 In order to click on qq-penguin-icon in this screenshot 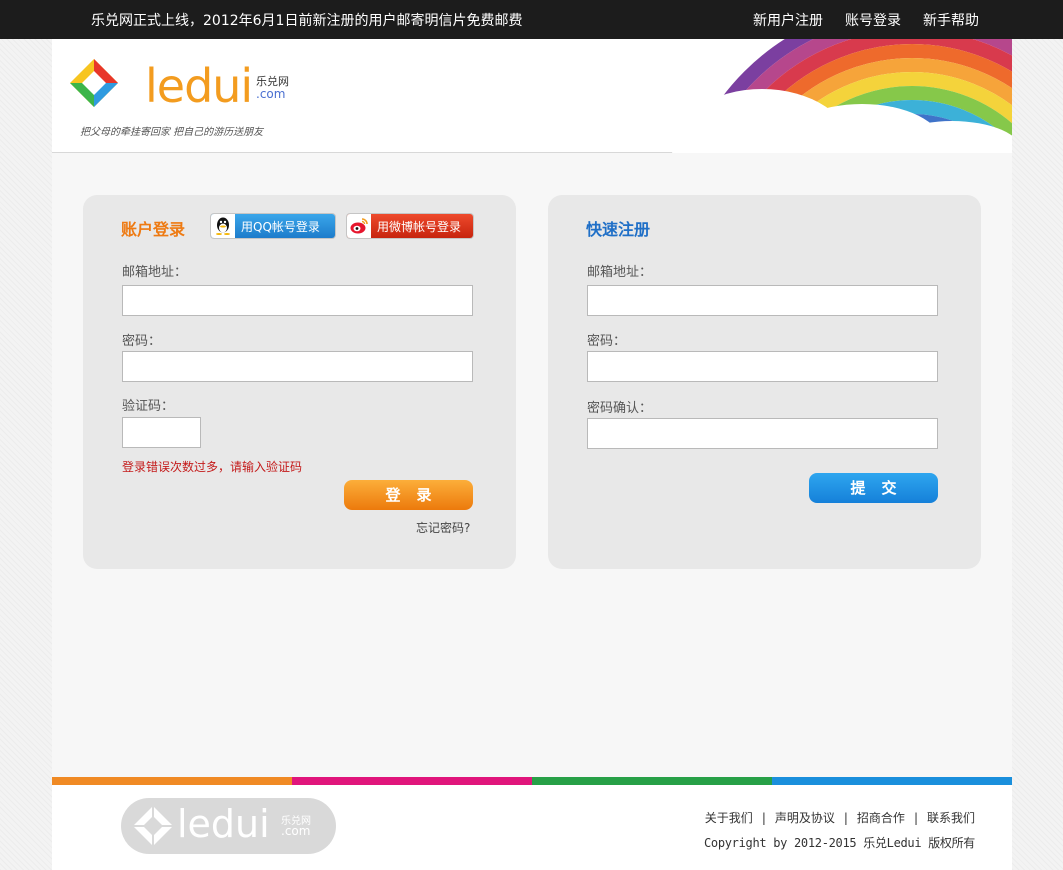, I will do `click(223, 226)`.